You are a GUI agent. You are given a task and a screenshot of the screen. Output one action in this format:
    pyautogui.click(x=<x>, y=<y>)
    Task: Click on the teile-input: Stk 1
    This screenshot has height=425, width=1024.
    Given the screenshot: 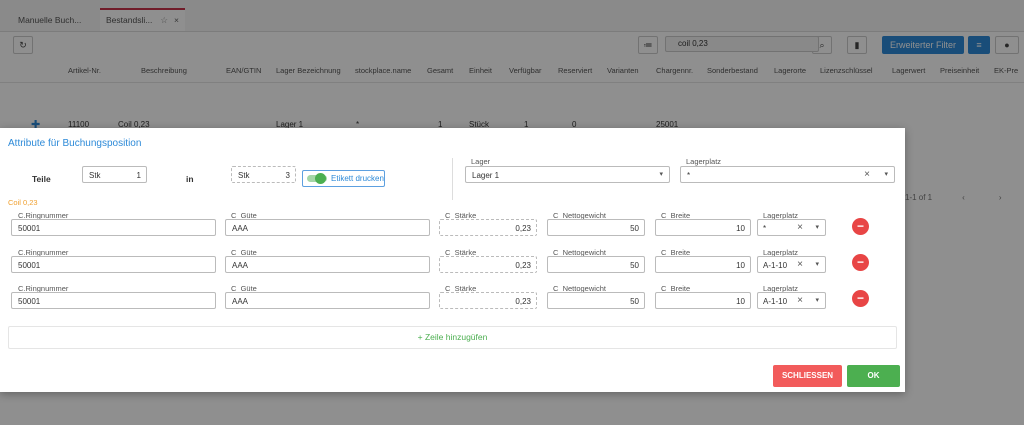 What is the action you would take?
    pyautogui.click(x=114, y=174)
    